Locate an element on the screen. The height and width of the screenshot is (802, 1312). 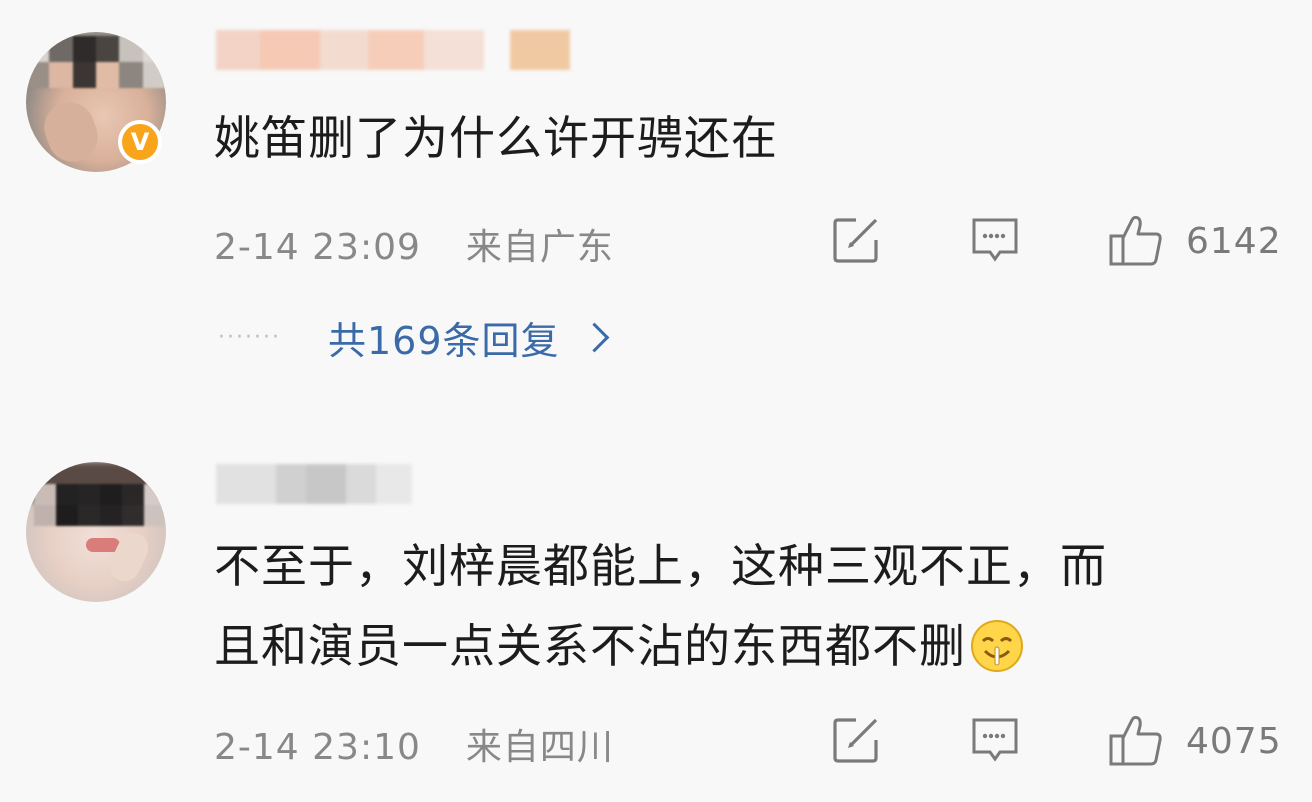
comment-meta: 2-14 23:09 来自广东 is located at coordinates (414, 244).